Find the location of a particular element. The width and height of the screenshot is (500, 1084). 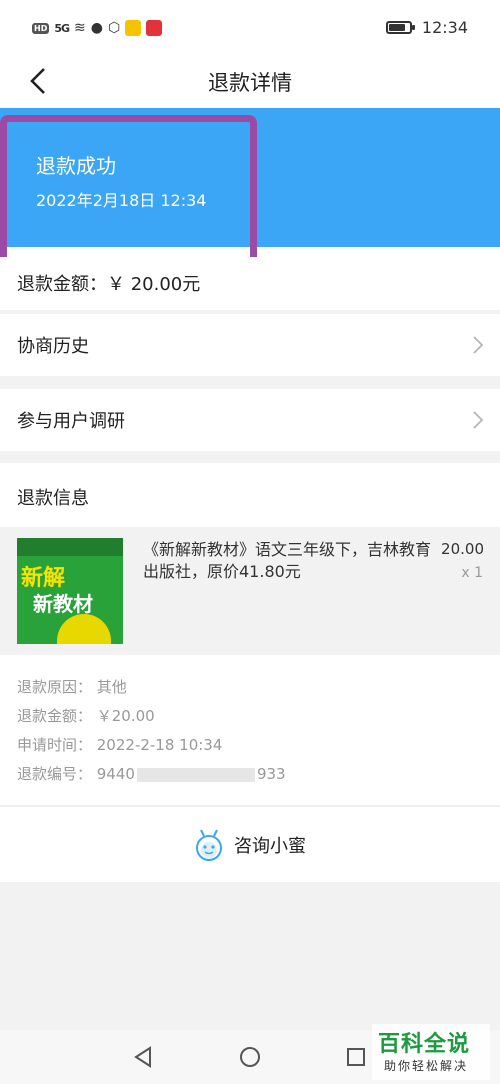

status-icons-left: HD 5G ≋ ● ⬡ is located at coordinates (97, 28).